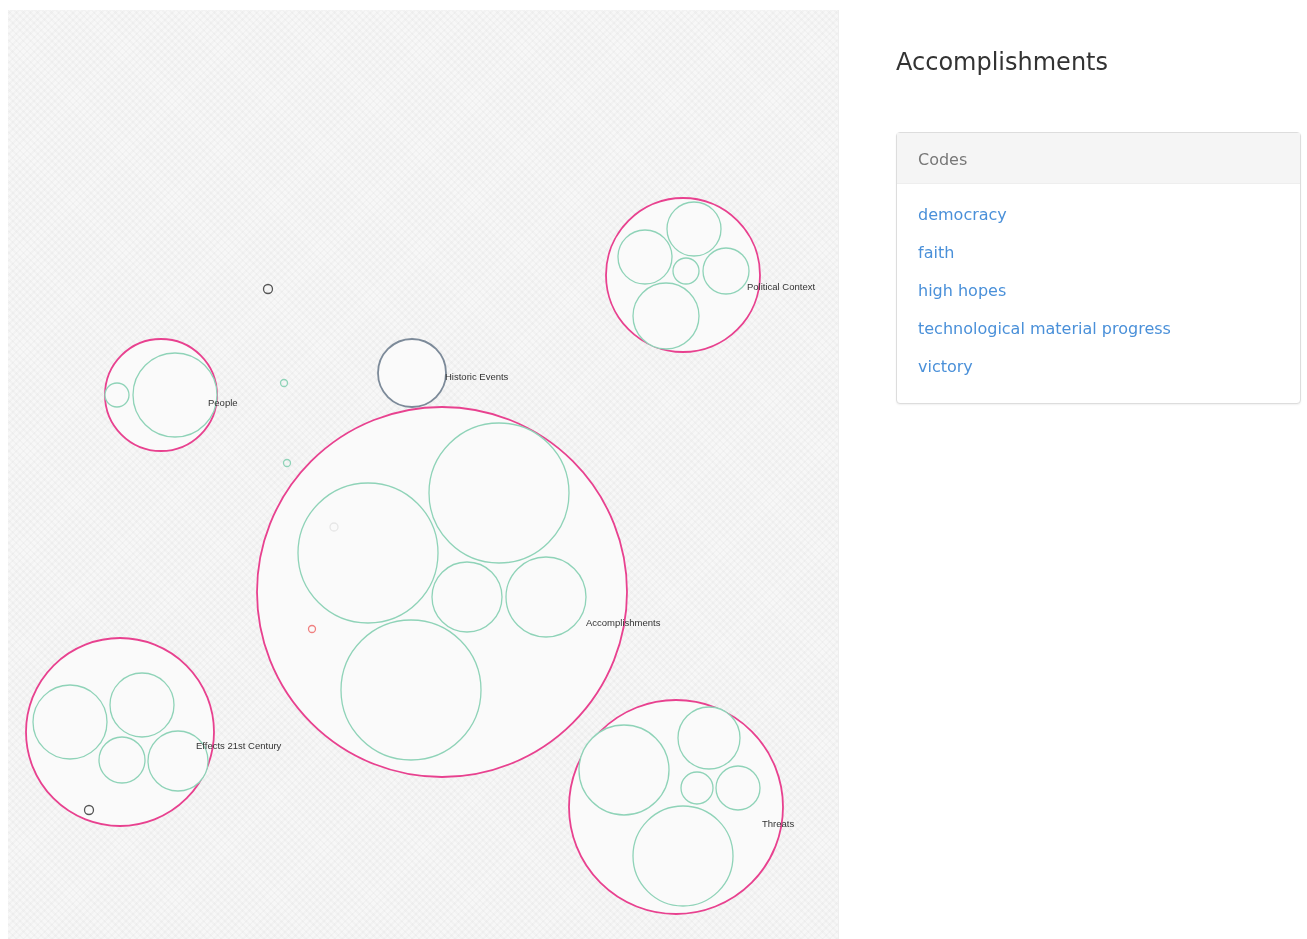  What do you see at coordinates (936, 253) in the screenshot?
I see `code-link: faith` at bounding box center [936, 253].